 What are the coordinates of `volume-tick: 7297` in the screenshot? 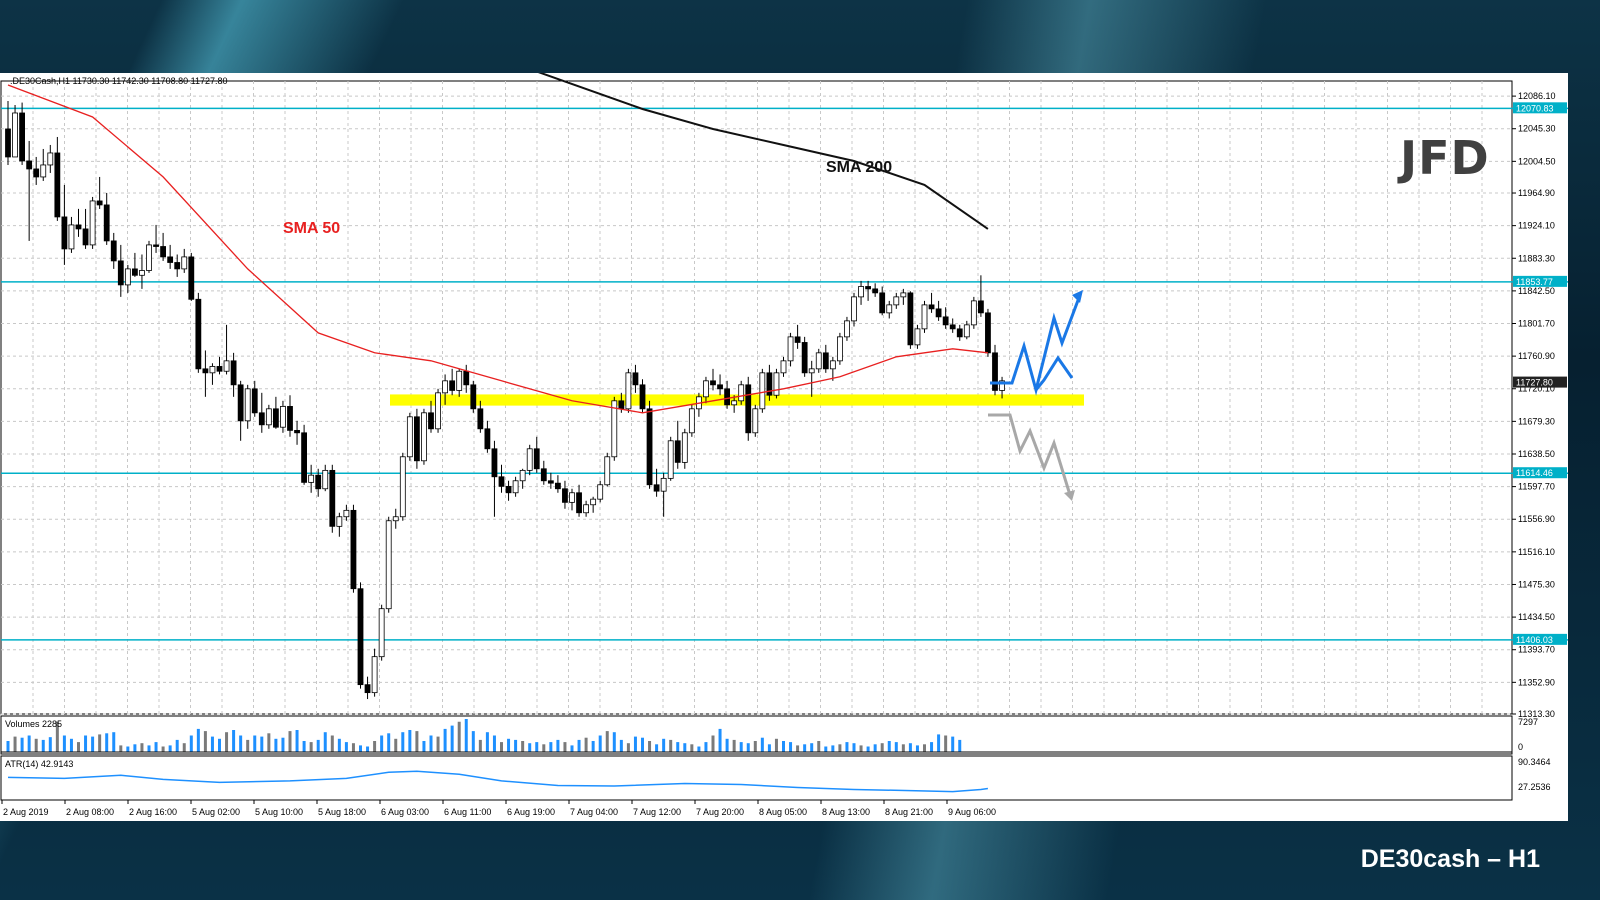 It's located at (1528, 722).